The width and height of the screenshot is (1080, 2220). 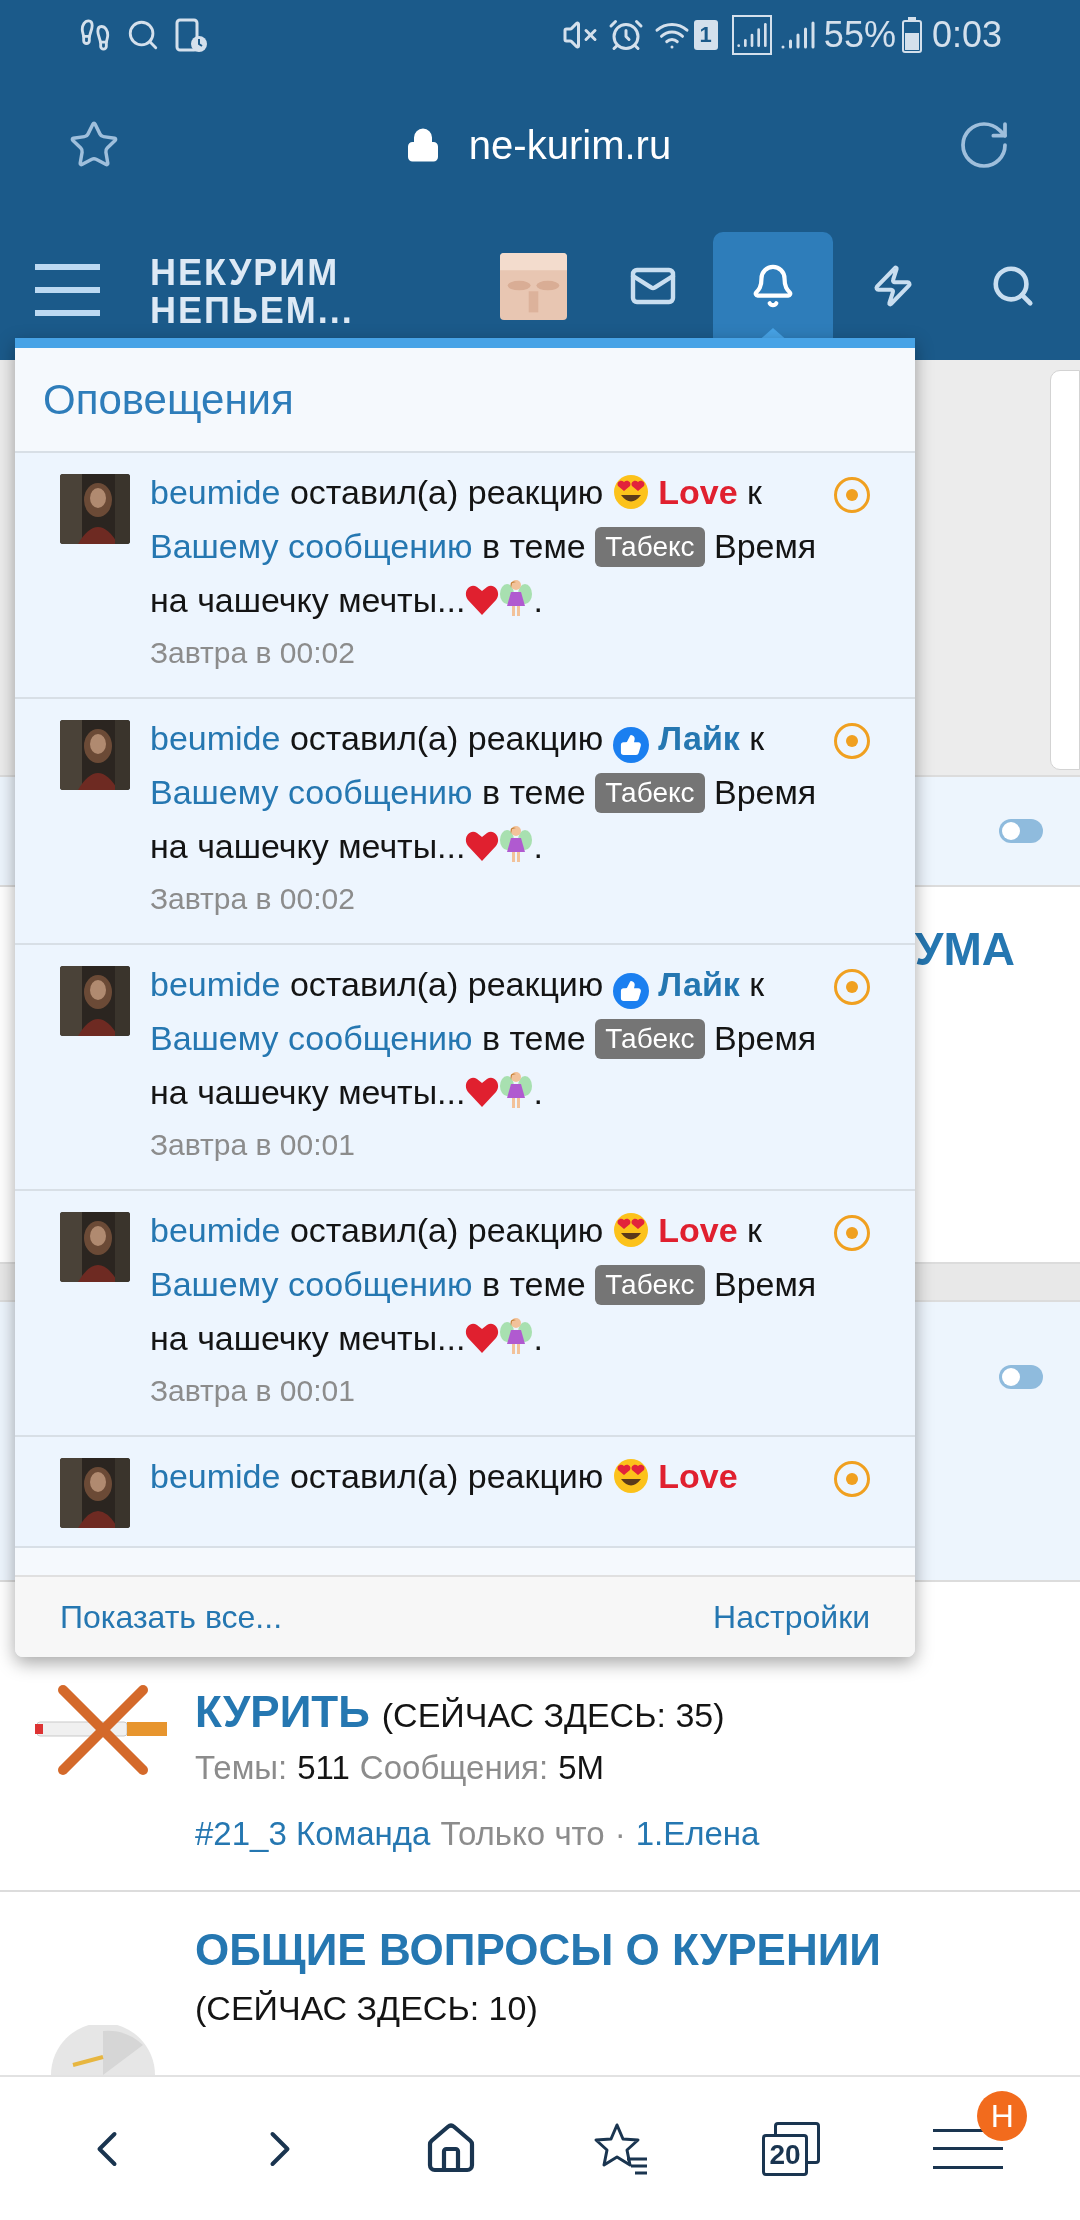 I want to click on notification-item: beumide оставил(а) реакцию Love к Вашему сообщению в теме Табекс Время на чашечку мечты... . Завтра в 00:01, so click(x=465, y=1314).